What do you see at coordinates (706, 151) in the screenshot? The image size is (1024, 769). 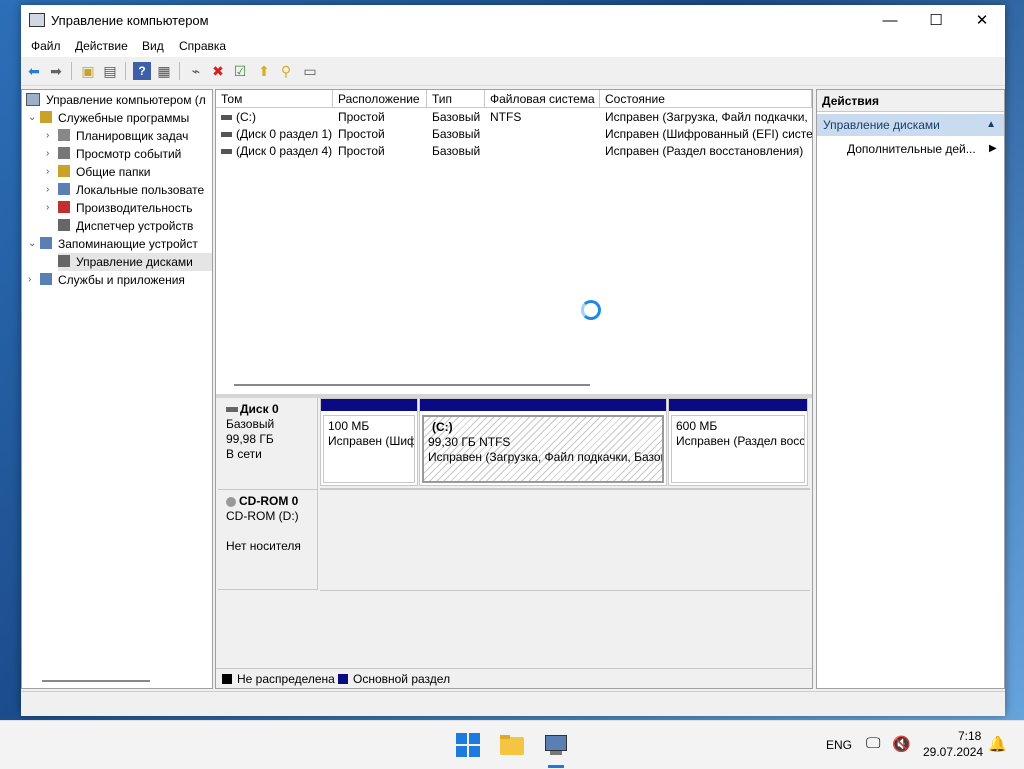 I see `table-cell-wrapper: Исправен (Раздел восстановления)` at bounding box center [706, 151].